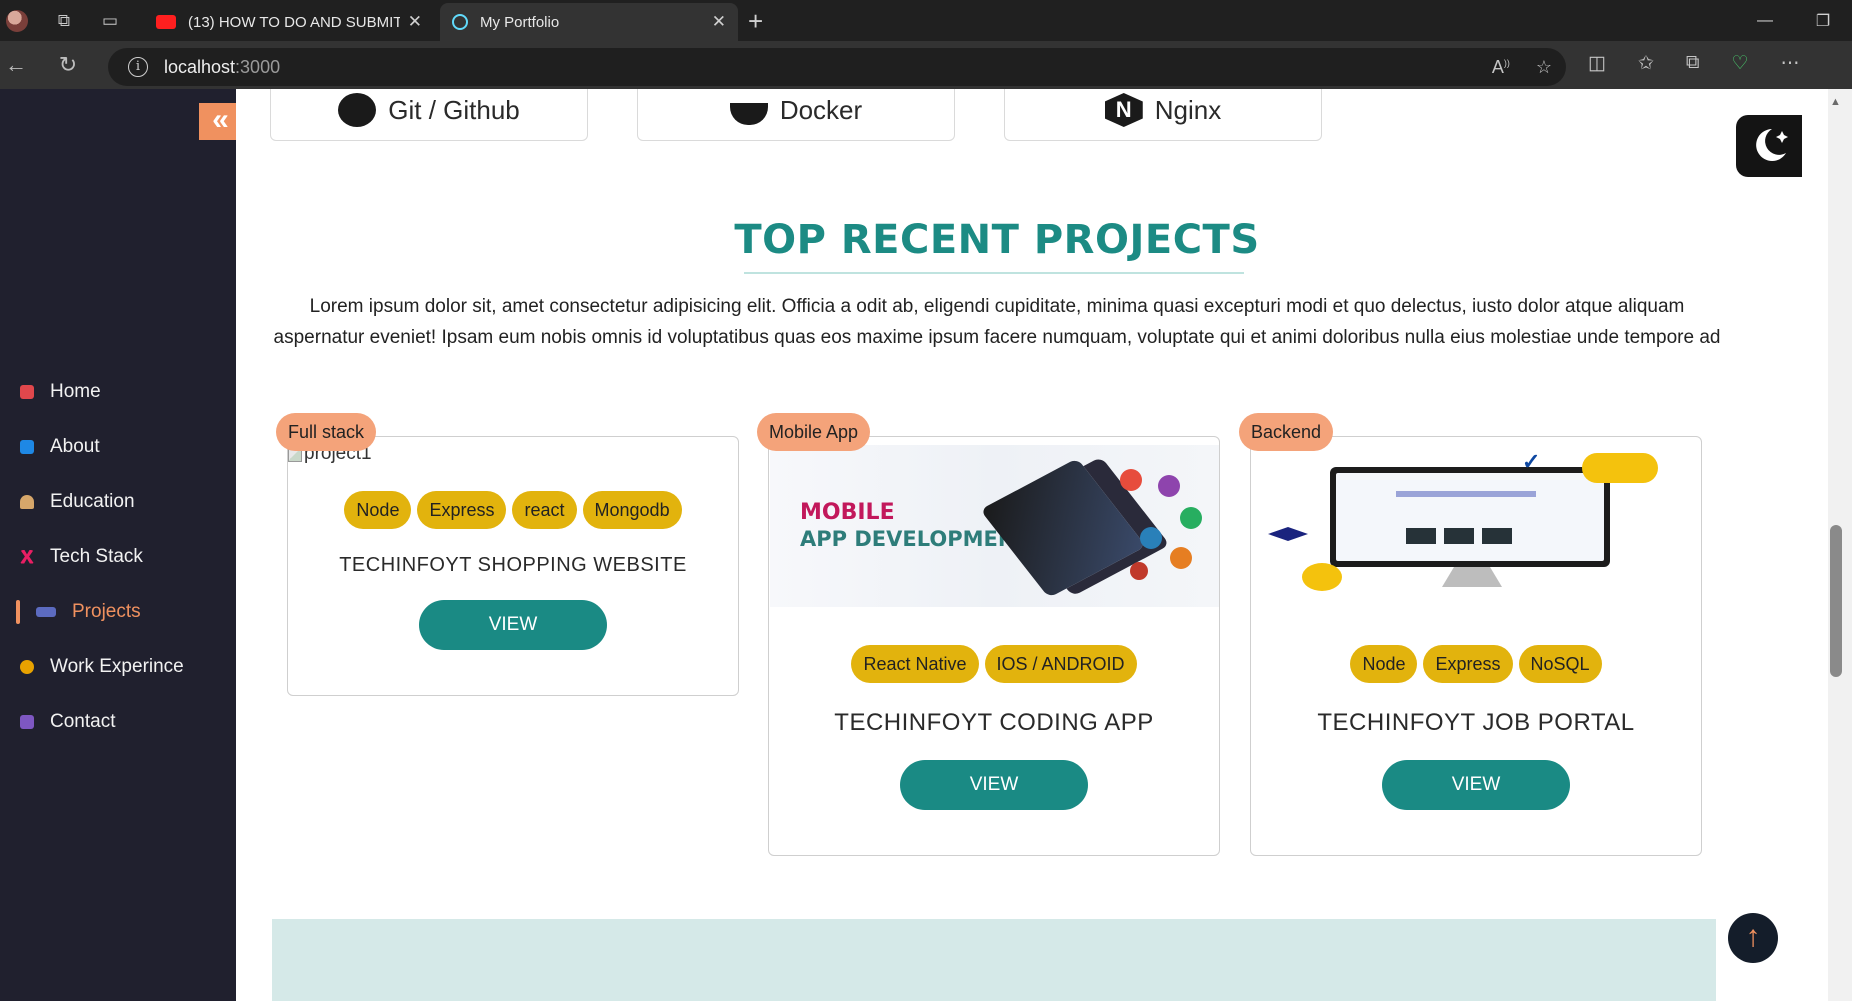 Image resolution: width=1852 pixels, height=1001 pixels. I want to click on tab-youtube: (13) HOW TO DO AND SUBMIT C ✕, so click(289, 22).